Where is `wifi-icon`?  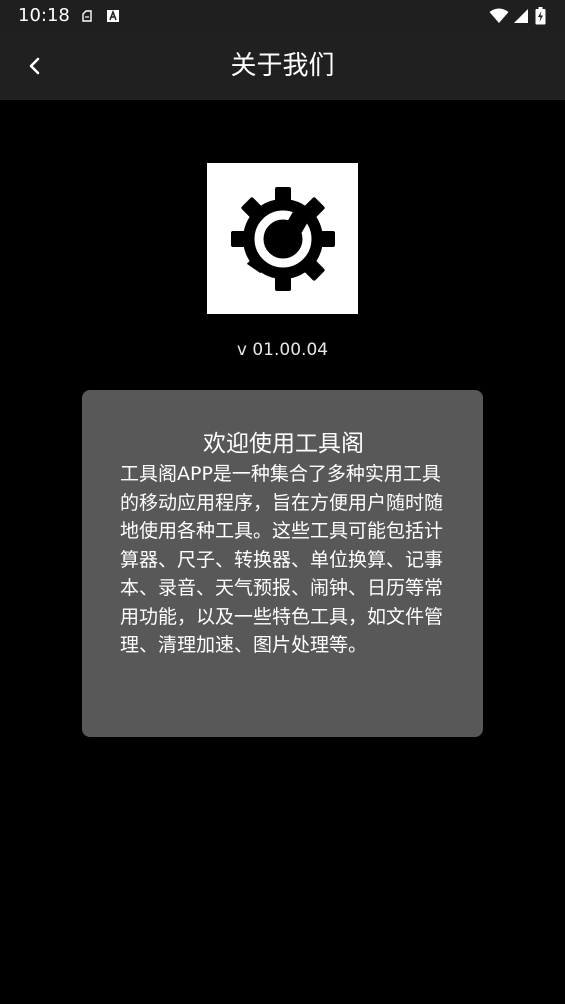
wifi-icon is located at coordinates (499, 16).